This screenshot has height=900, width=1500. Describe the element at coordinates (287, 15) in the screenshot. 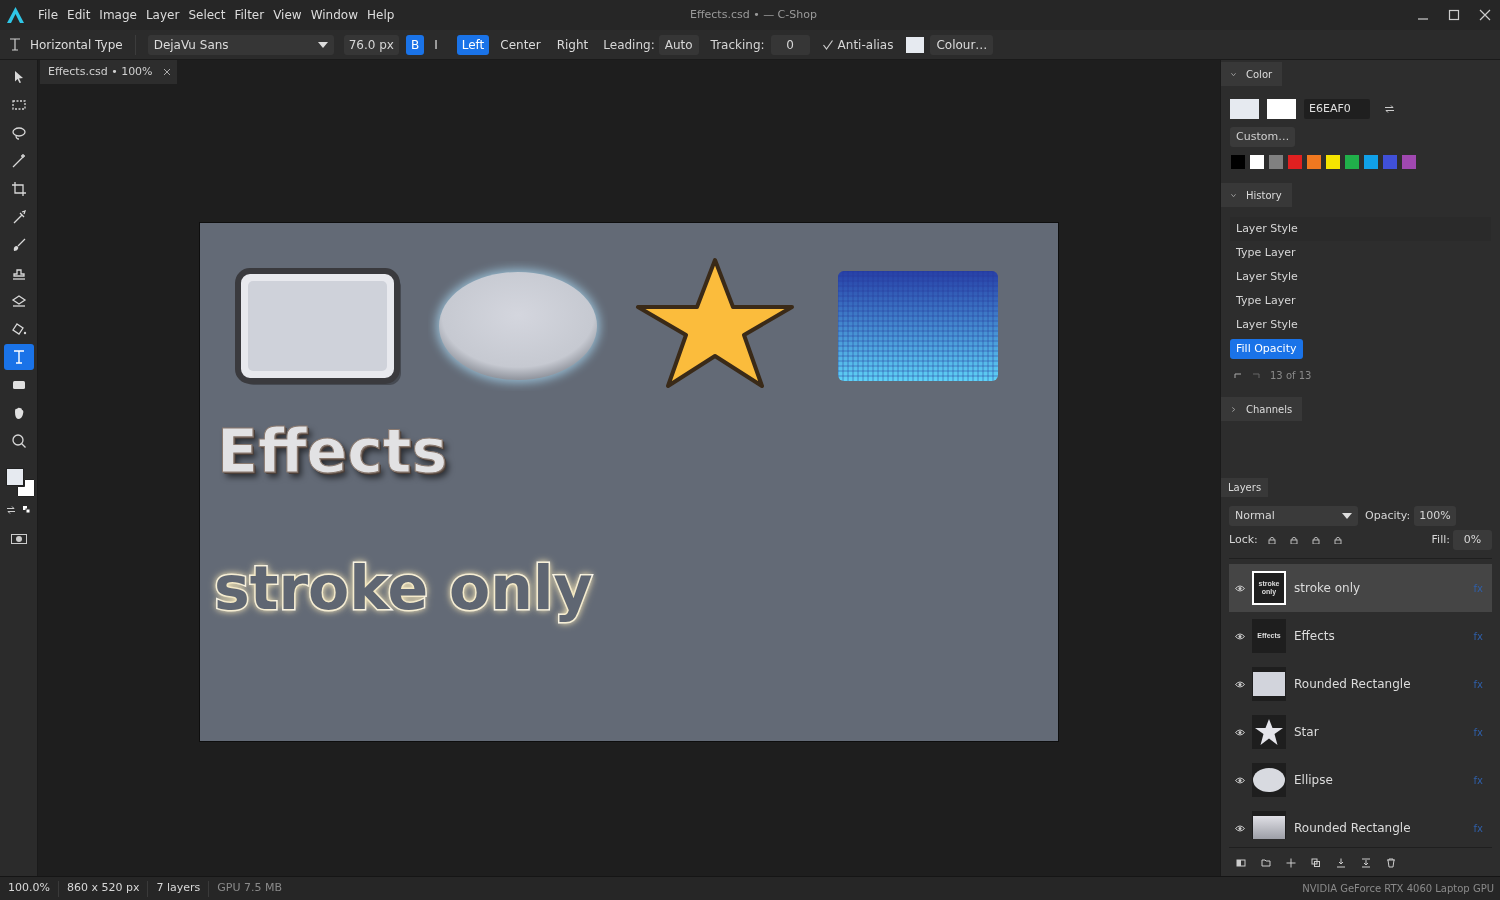

I see `menu-item: View` at that location.